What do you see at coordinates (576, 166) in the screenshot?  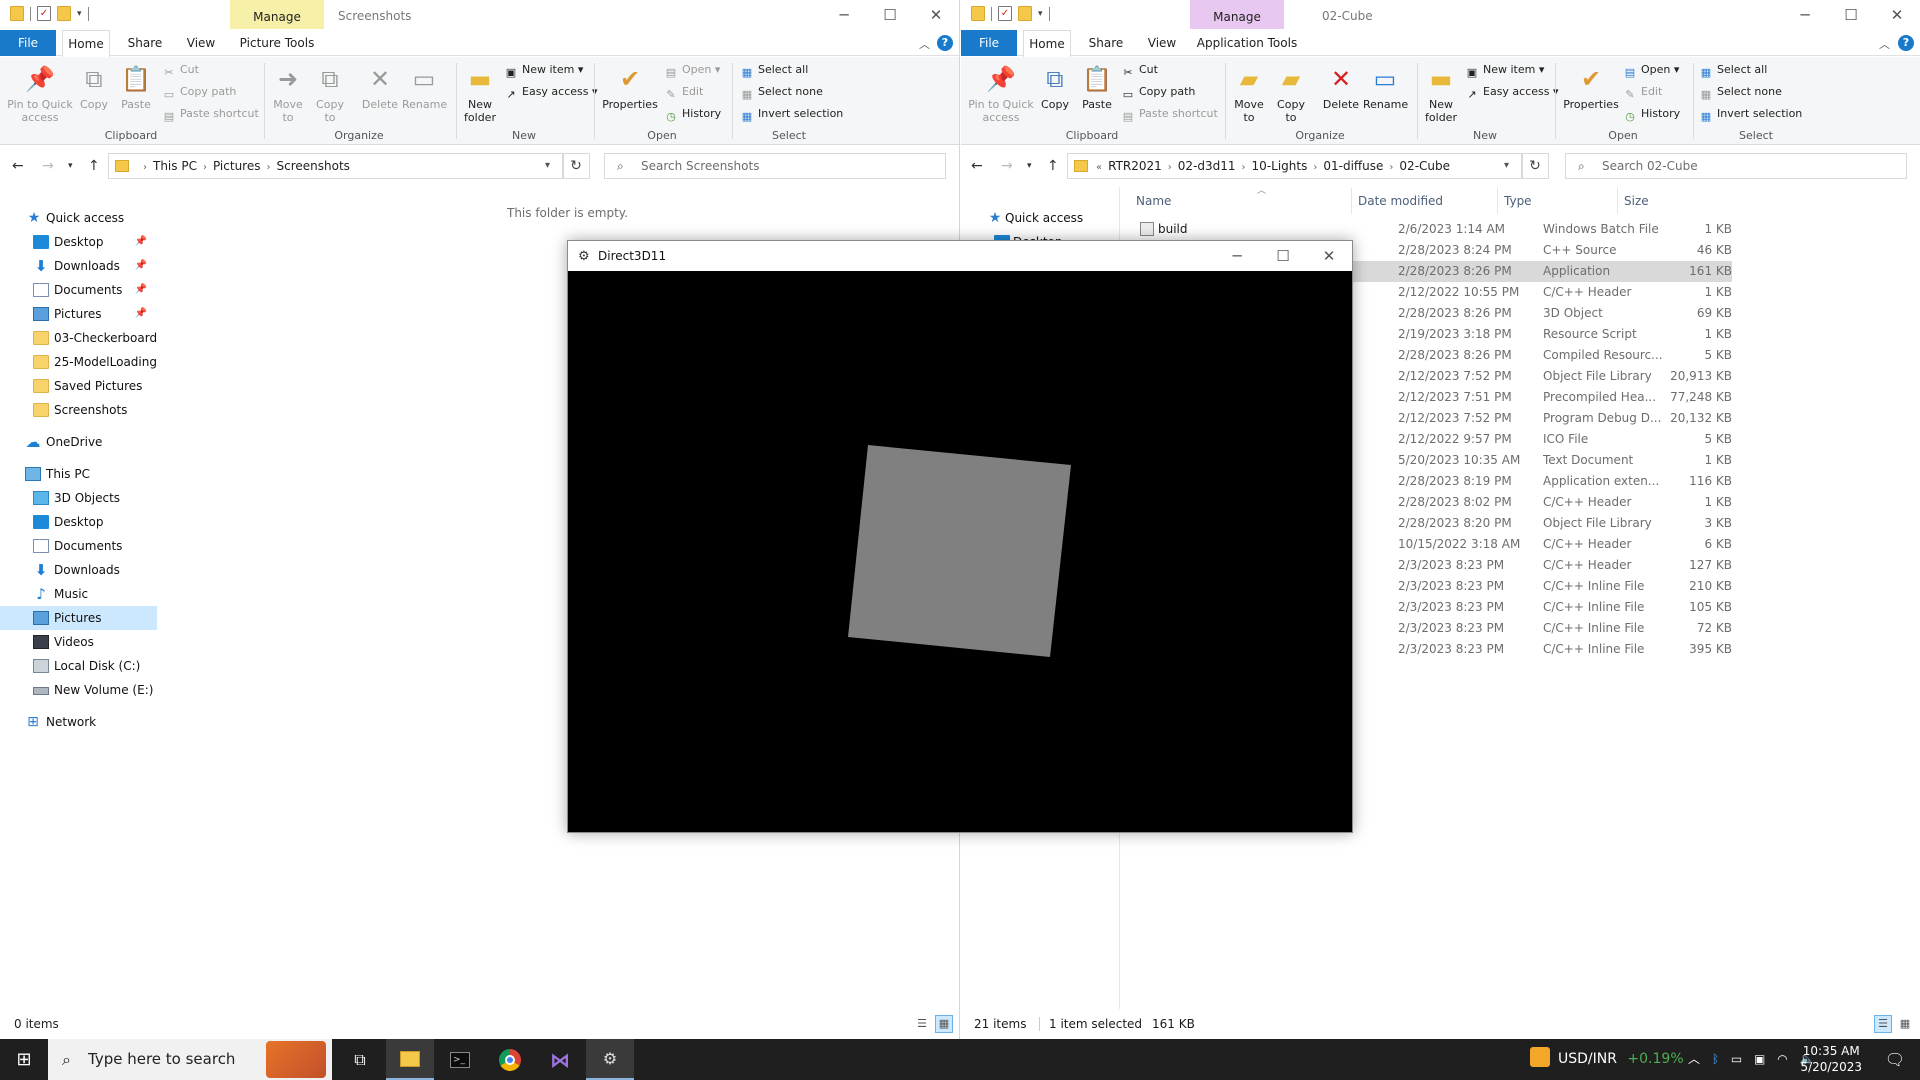 I see `refresh-icon: ↻` at bounding box center [576, 166].